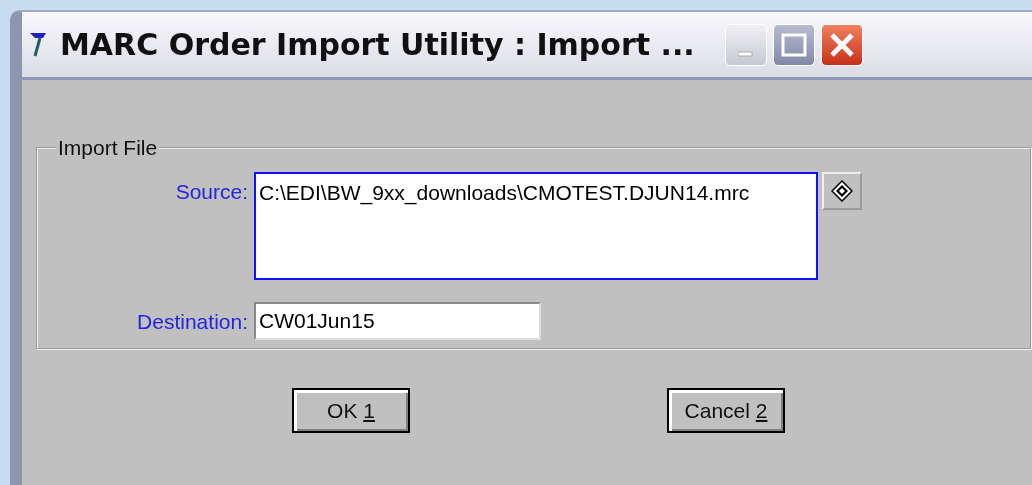  What do you see at coordinates (397, 321) in the screenshot?
I see `input-field: CW01Jun15` at bounding box center [397, 321].